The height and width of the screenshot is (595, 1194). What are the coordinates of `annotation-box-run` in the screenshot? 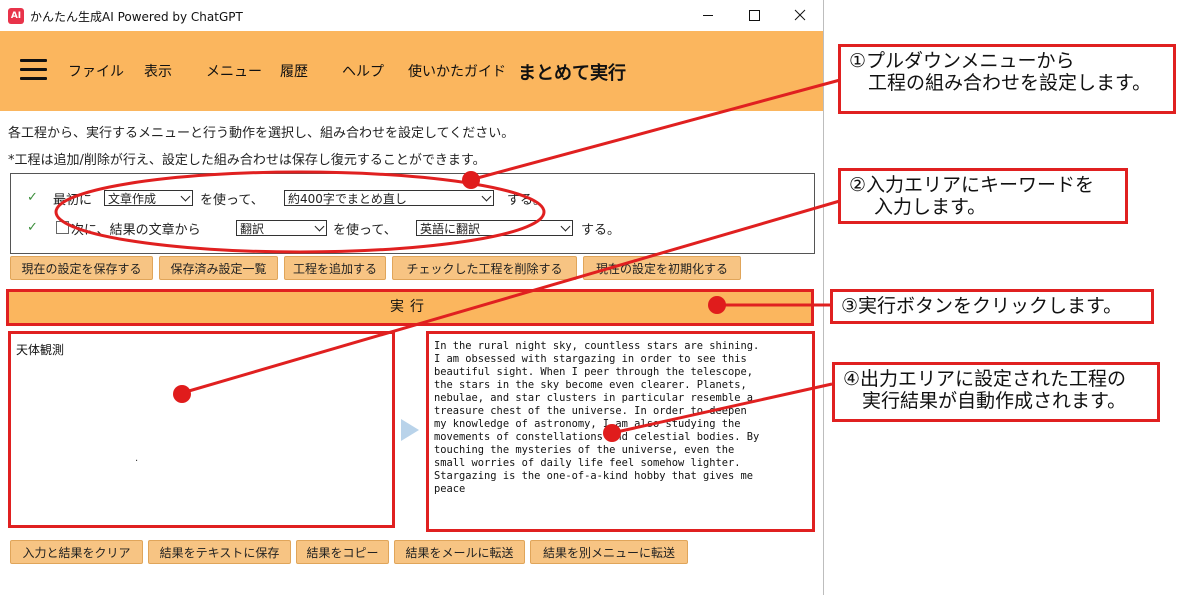 It's located at (410, 307).